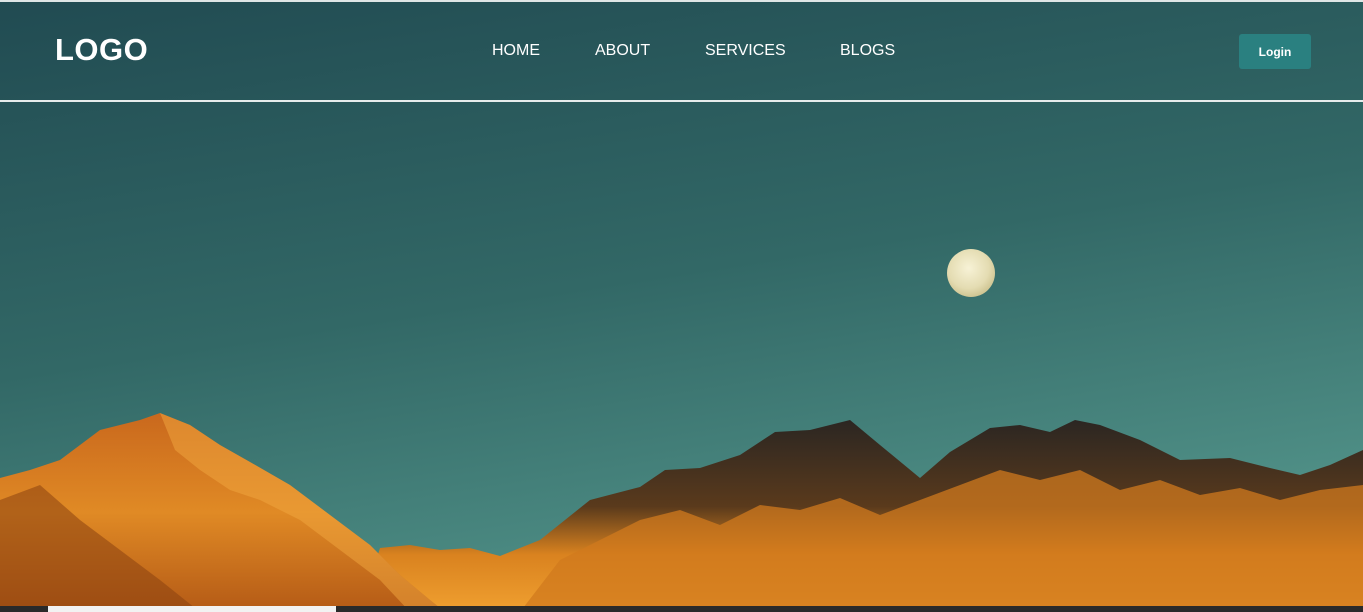 The image size is (1363, 612). I want to click on main-nav: HOME ABOUT SERVICES BLOGS, so click(681, 52).